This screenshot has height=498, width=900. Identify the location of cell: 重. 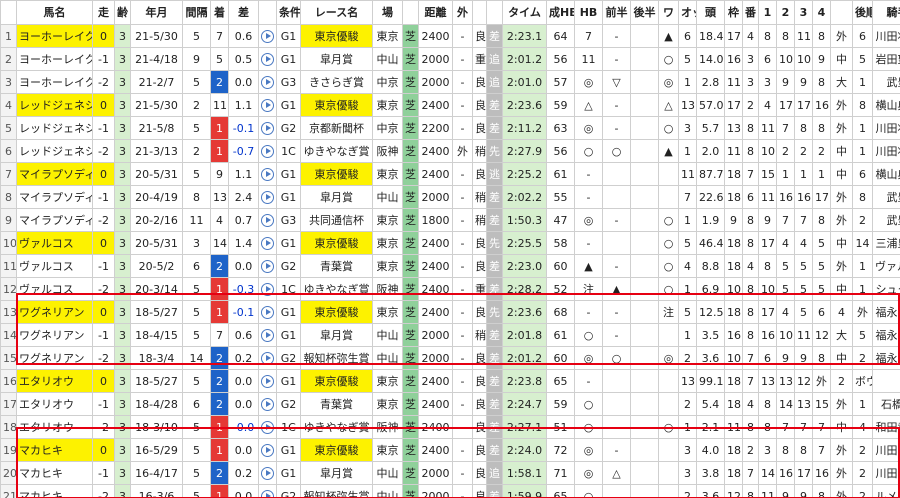
(479, 59).